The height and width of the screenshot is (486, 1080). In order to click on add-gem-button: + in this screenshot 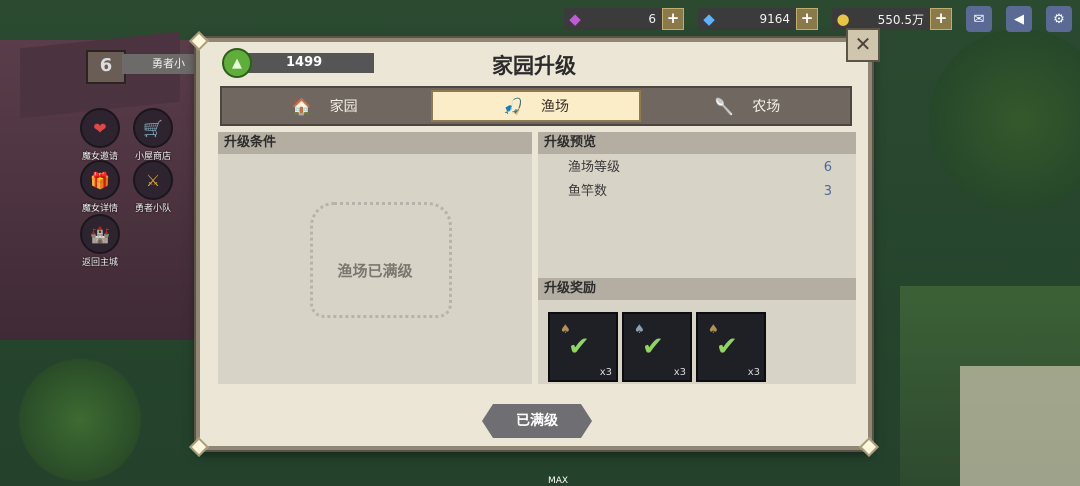, I will do `click(673, 19)`.